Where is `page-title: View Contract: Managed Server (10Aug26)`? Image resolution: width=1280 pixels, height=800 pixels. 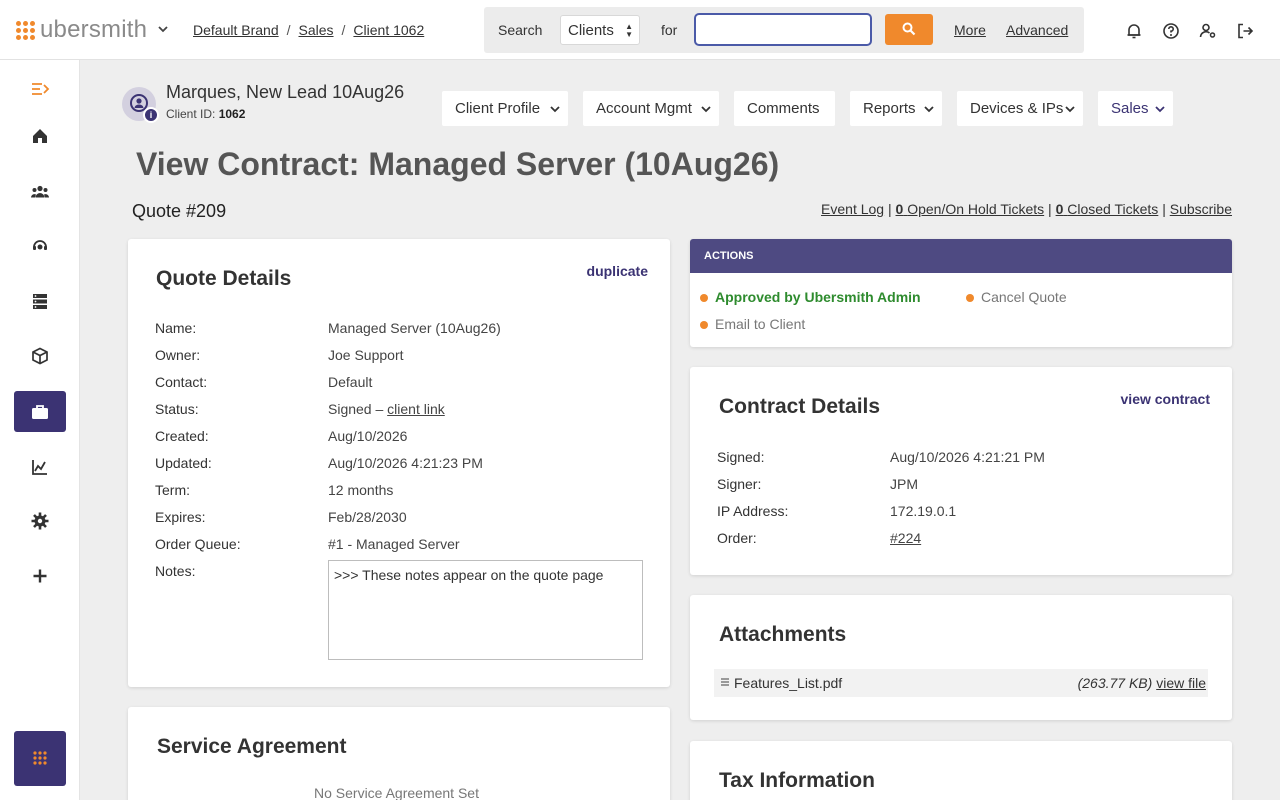 page-title: View Contract: Managed Server (10Aug26) is located at coordinates (458, 164).